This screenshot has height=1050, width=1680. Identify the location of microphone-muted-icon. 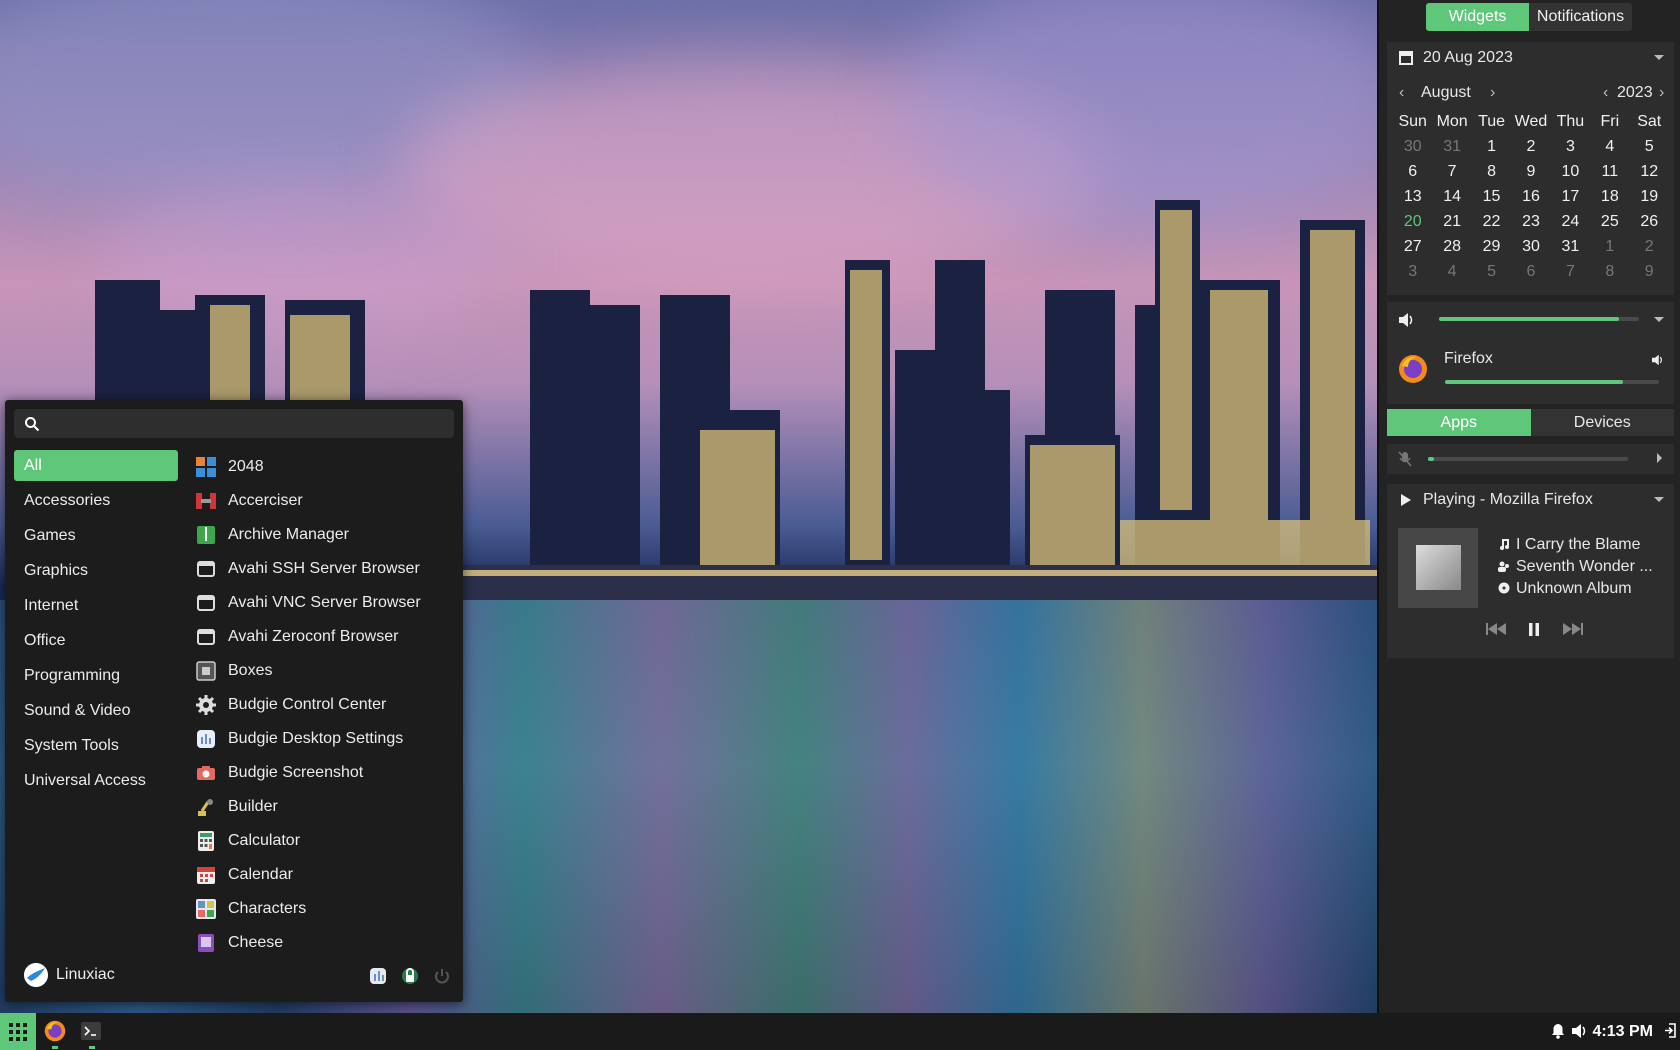
(1405, 459).